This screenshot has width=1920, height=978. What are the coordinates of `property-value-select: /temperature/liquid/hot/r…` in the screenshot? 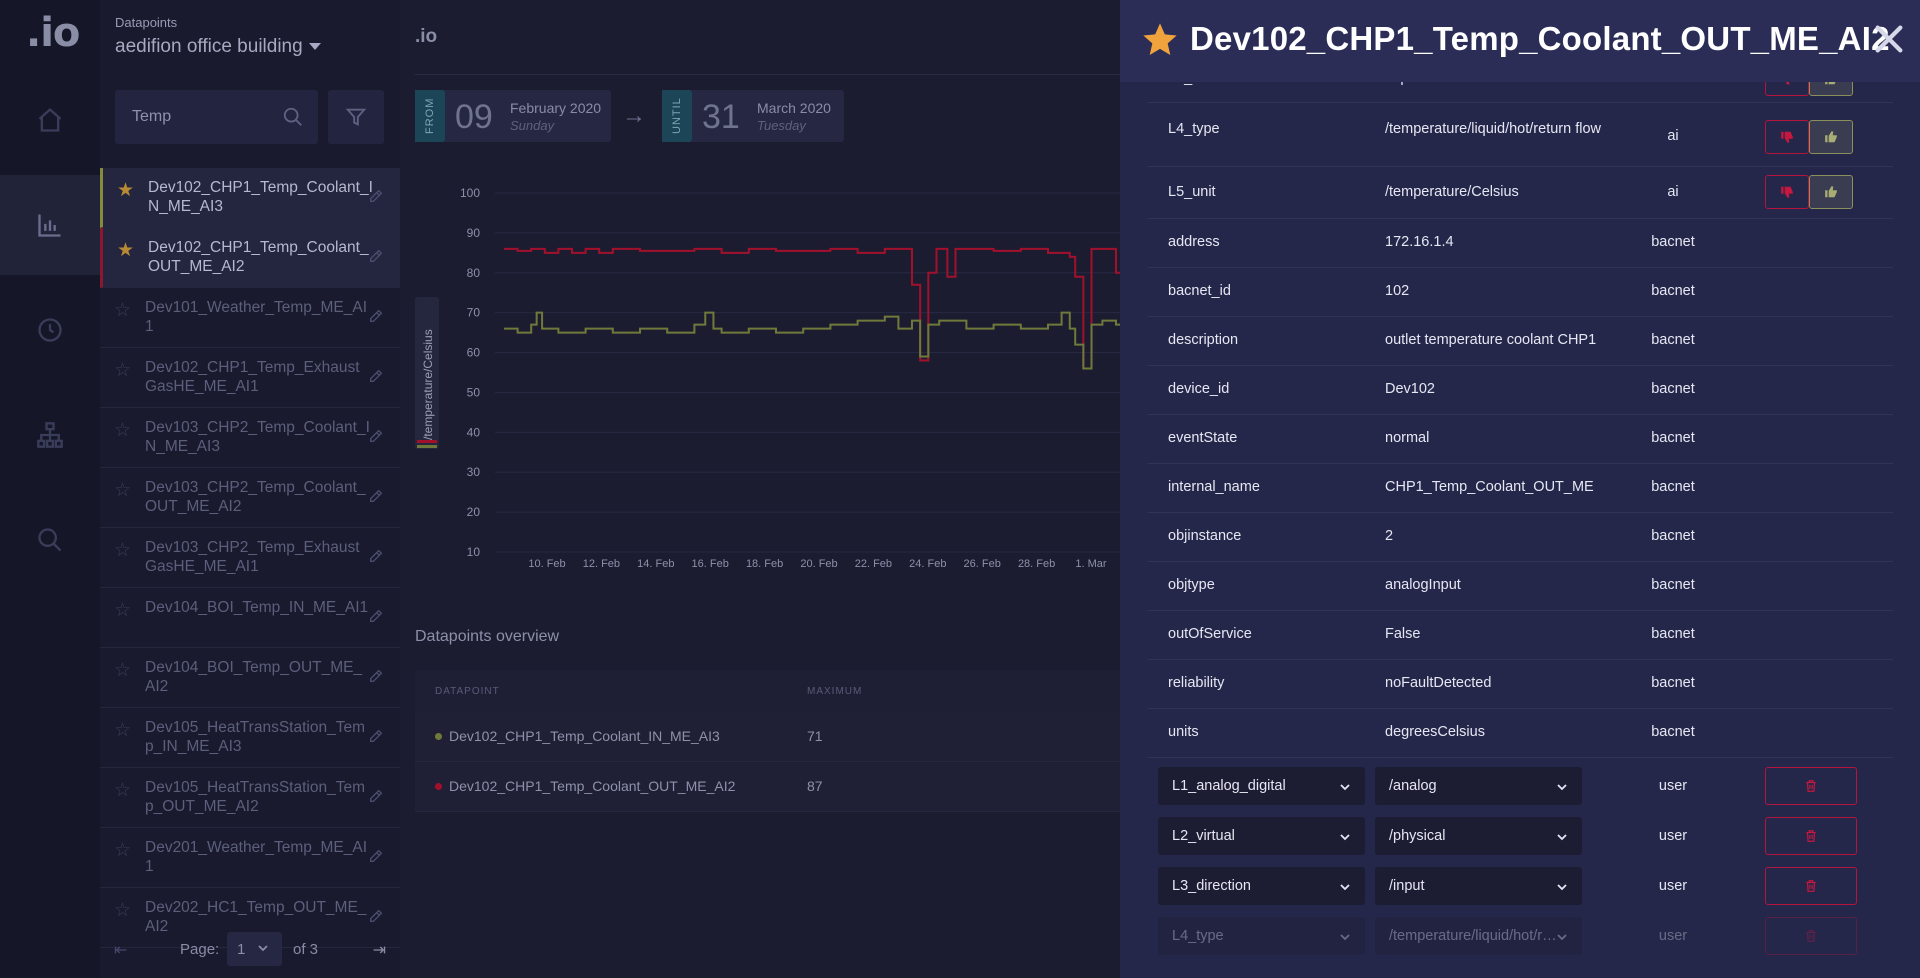 It's located at (1478, 936).